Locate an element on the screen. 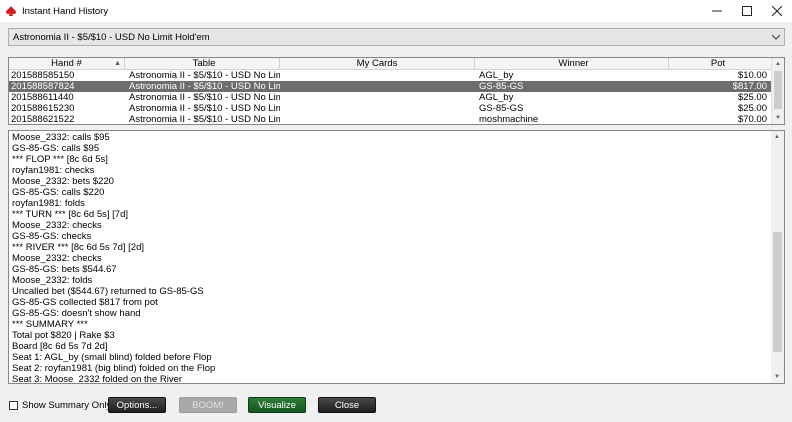  hand-number-cell: 201588615230 is located at coordinates (43, 108).